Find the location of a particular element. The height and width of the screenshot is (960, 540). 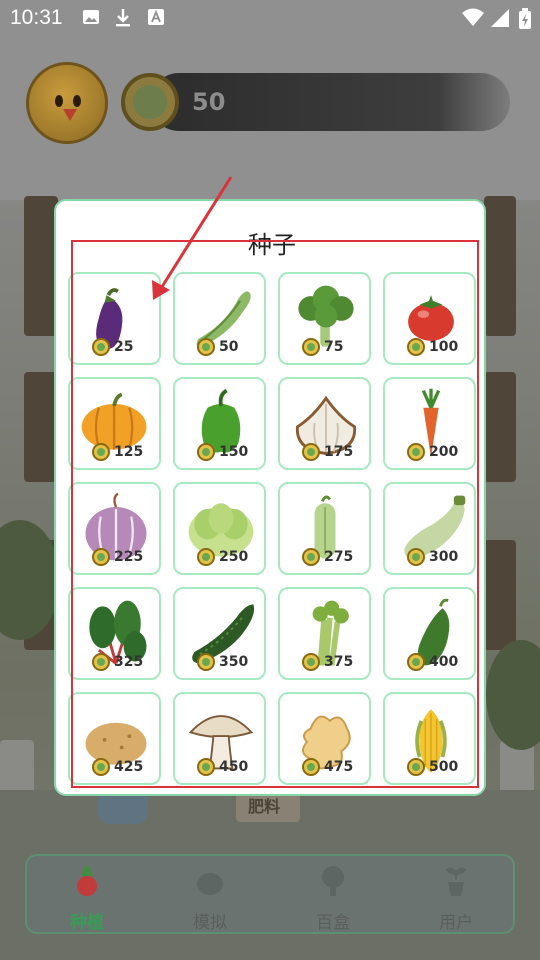

seed-price-row: 25 is located at coordinates (112, 347).